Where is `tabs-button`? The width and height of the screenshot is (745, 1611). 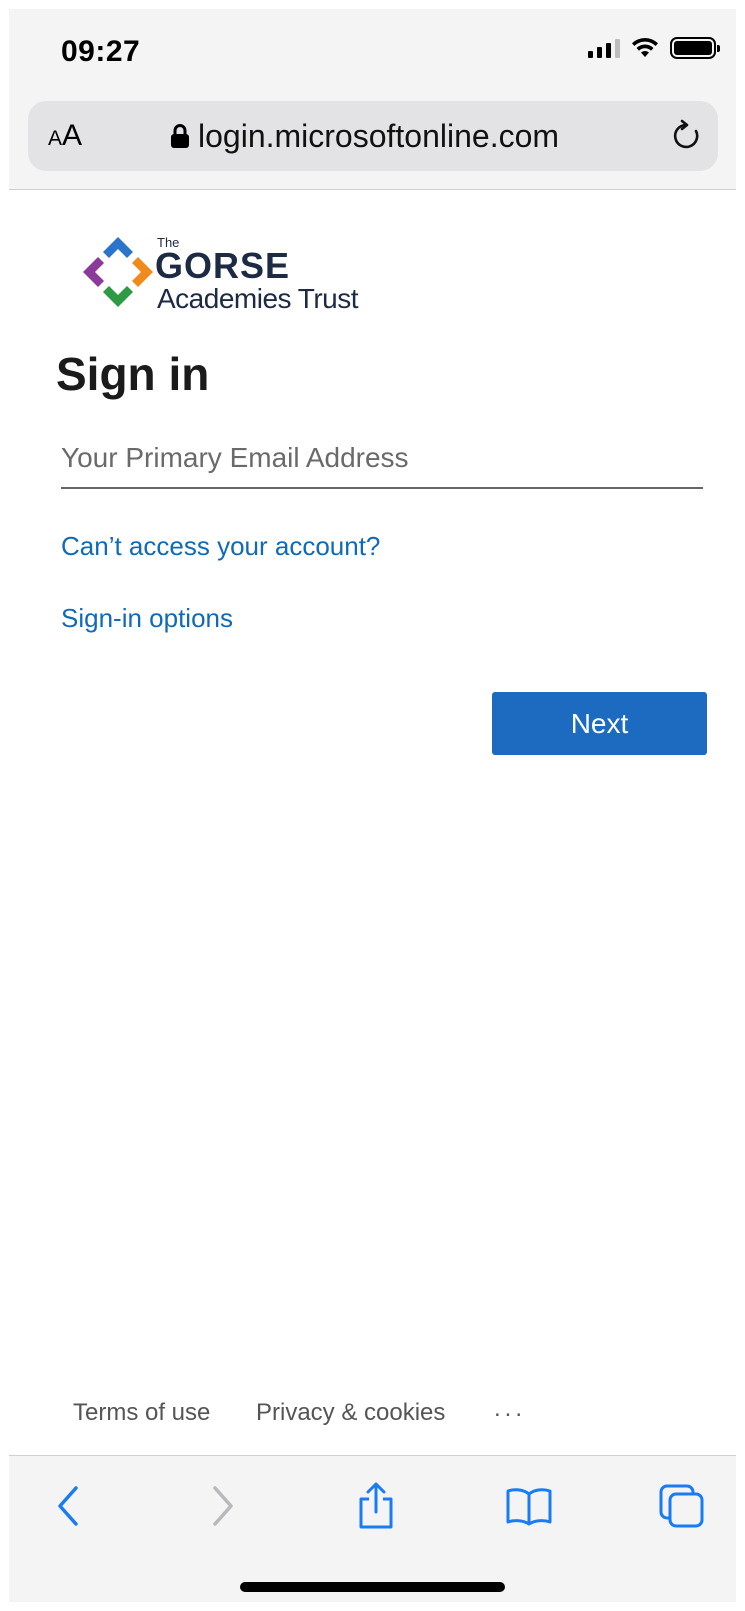
tabs-button is located at coordinates (682, 1506).